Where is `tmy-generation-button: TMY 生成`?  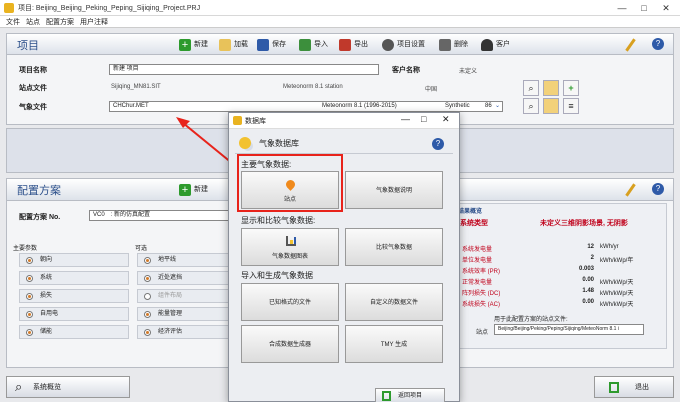
tmy-generation-button: TMY 生成 is located at coordinates (394, 344).